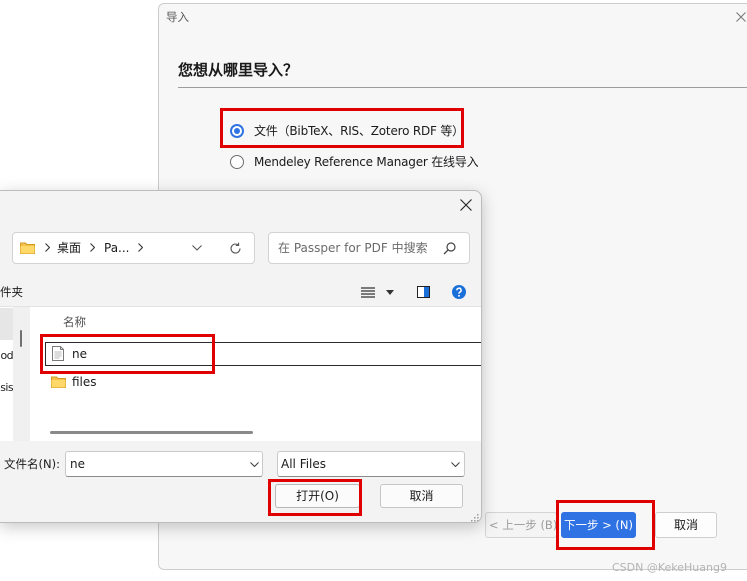 The height and width of the screenshot is (581, 747). I want to click on preview-pane-icon, so click(423, 292).